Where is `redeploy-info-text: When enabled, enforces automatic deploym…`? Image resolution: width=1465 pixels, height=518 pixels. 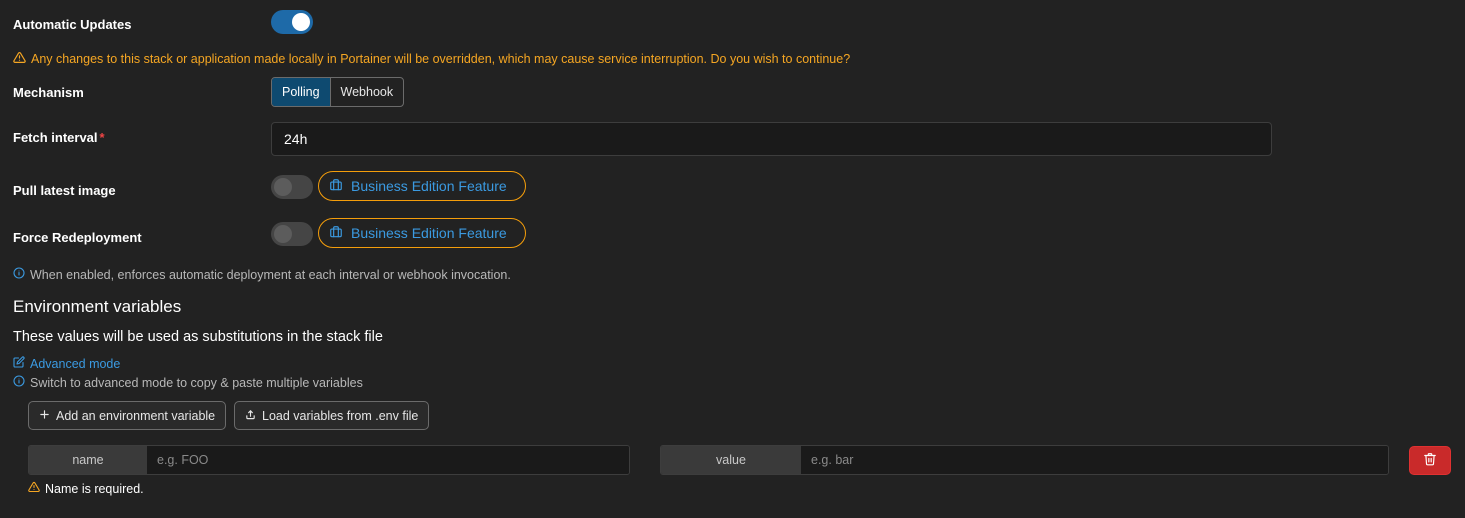 redeploy-info-text: When enabled, enforces automatic deploym… is located at coordinates (270, 274).